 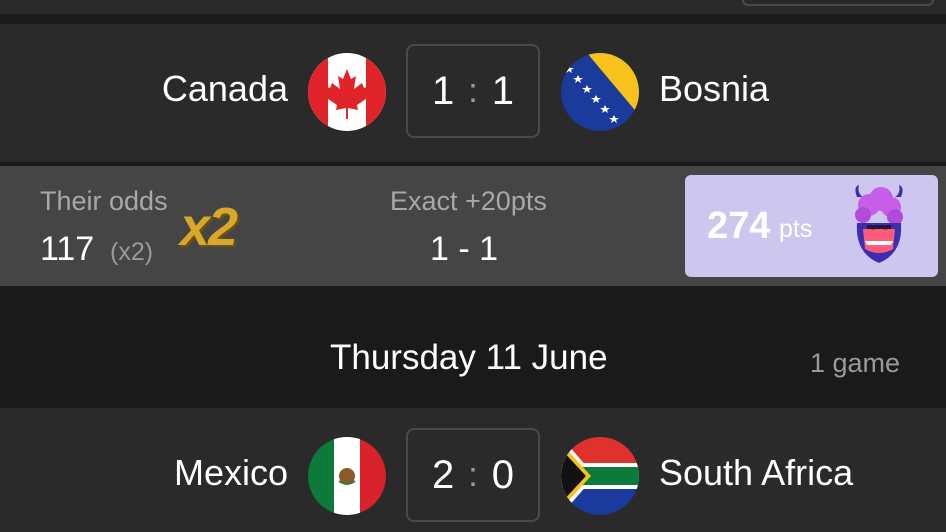 I want to click on mascot-avatar-icon, so click(x=879, y=226).